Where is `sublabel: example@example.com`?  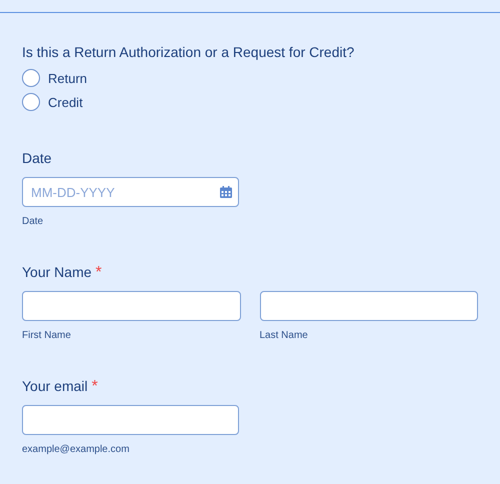 sublabel: example@example.com is located at coordinates (76, 450).